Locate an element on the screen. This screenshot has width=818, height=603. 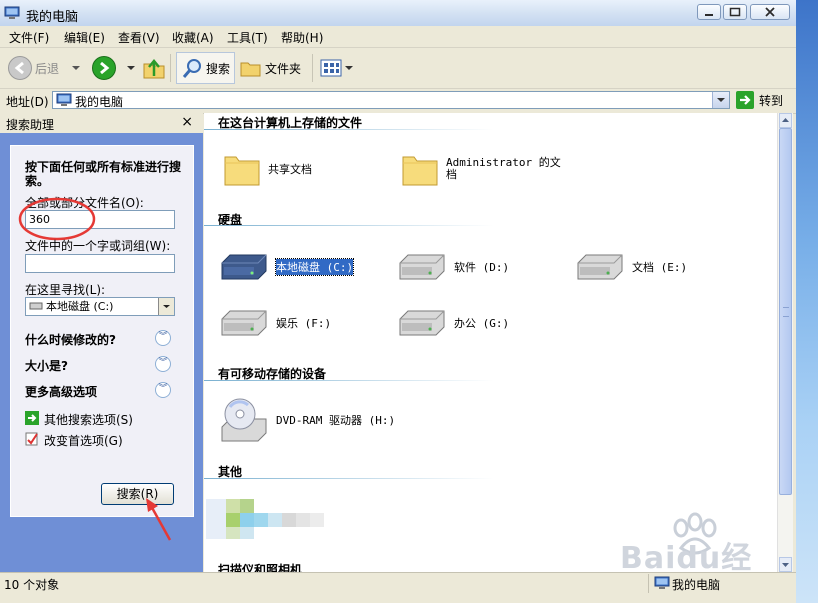
folder-item-shared: 共享文档 is located at coordinates (267, 169).